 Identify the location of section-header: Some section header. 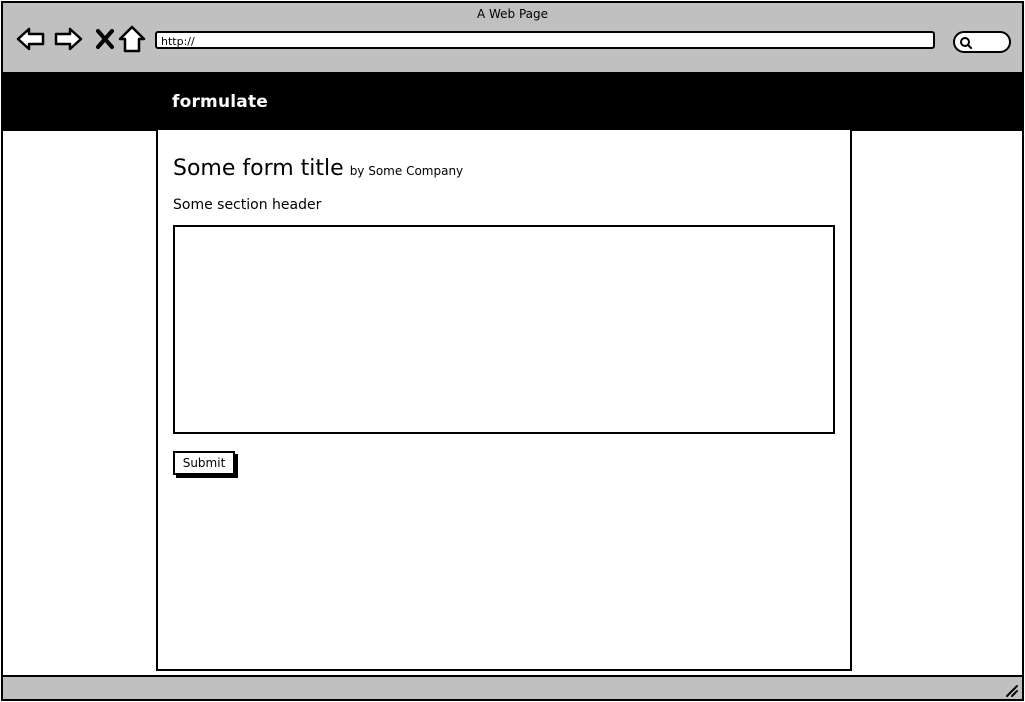
(247, 205).